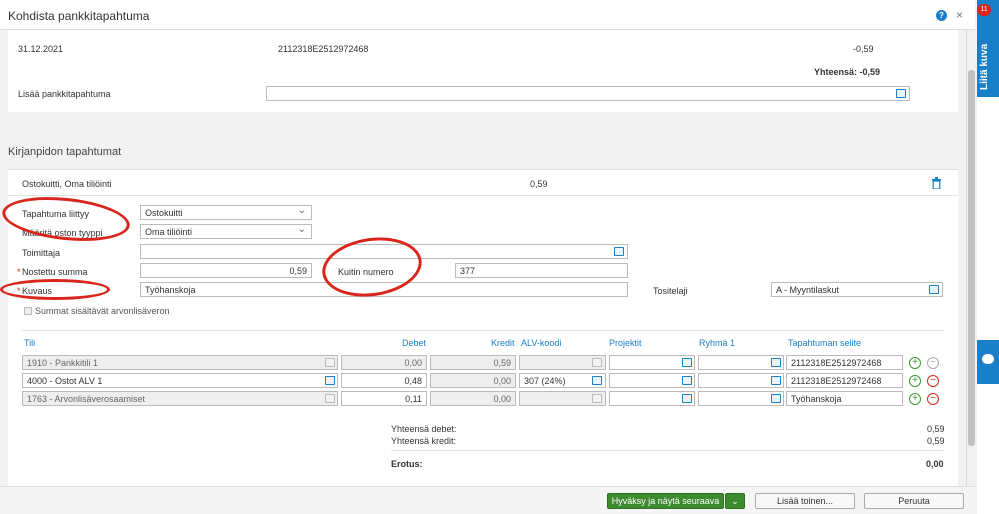 The width and height of the screenshot is (999, 514). What do you see at coordinates (473, 380) in the screenshot?
I see `row2-kredit: 0,00` at bounding box center [473, 380].